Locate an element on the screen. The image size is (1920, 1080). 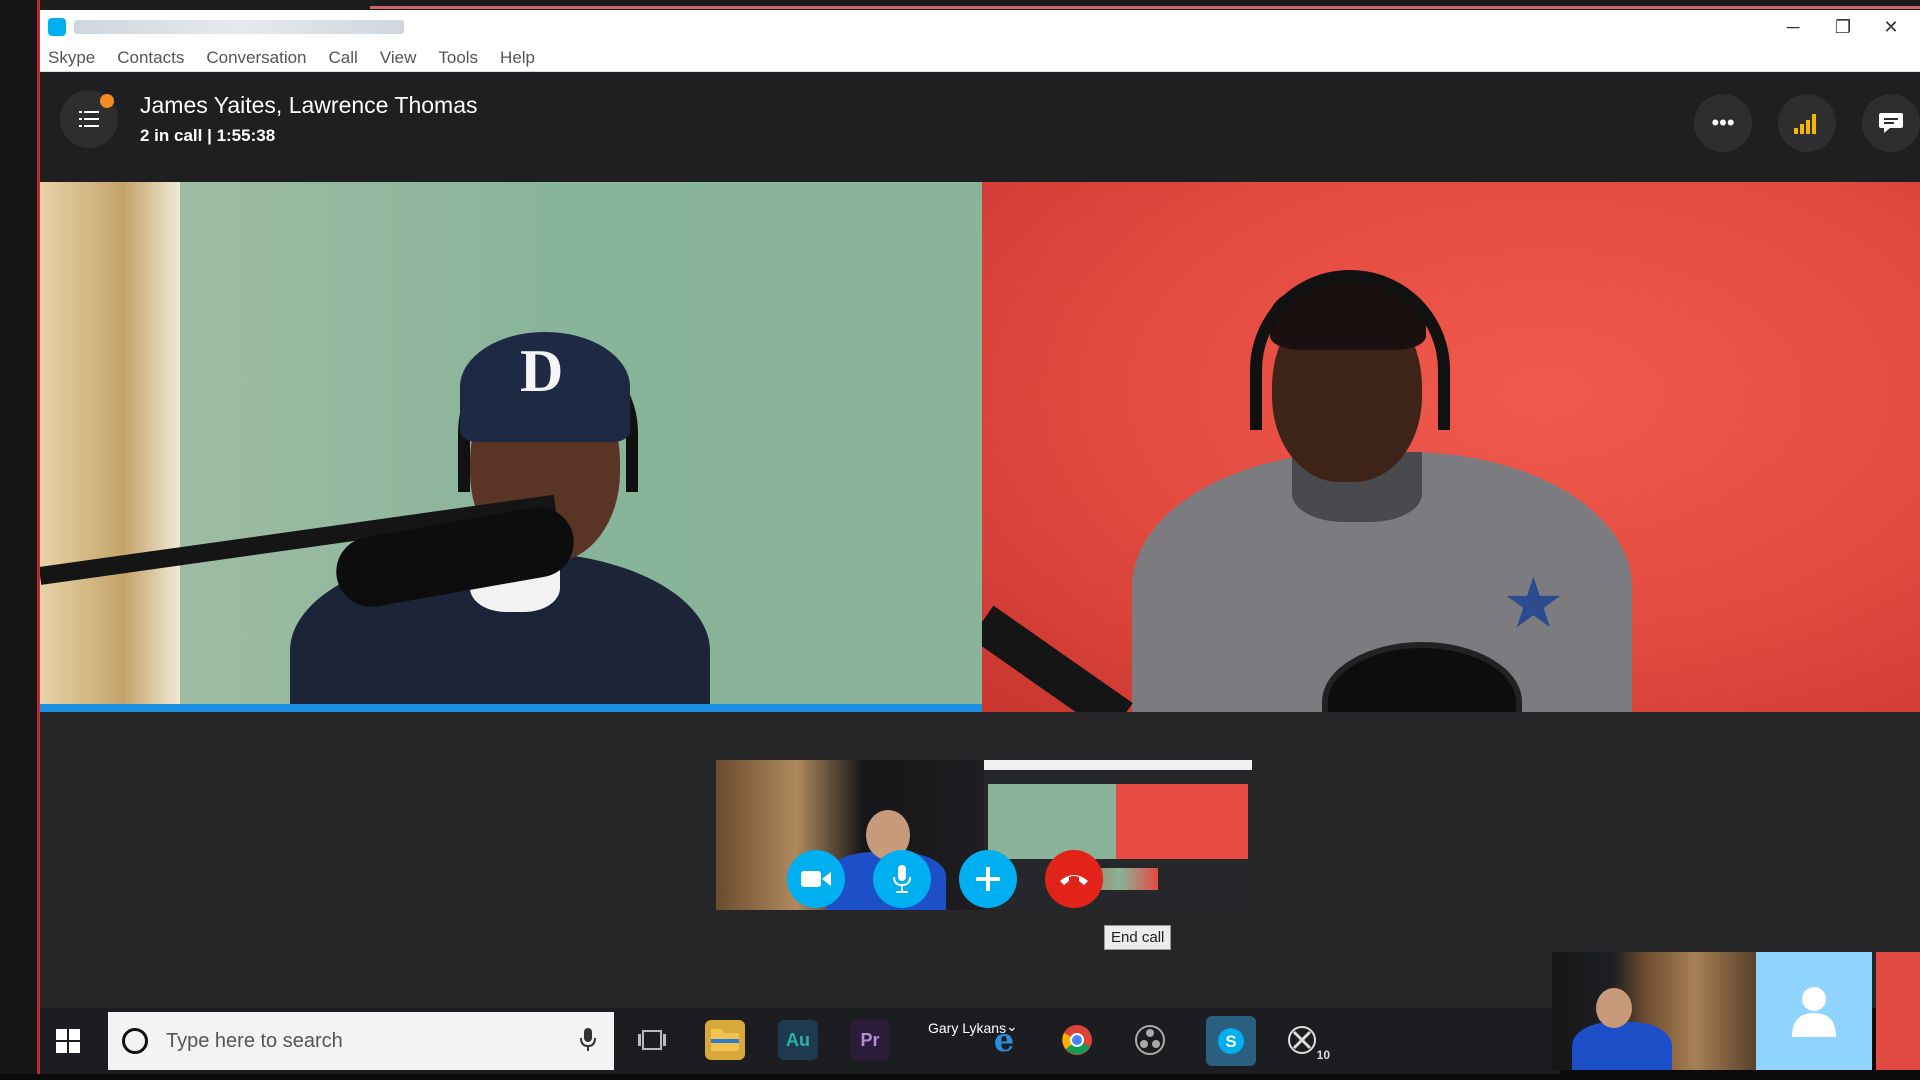
add-participant-button is located at coordinates (988, 879).